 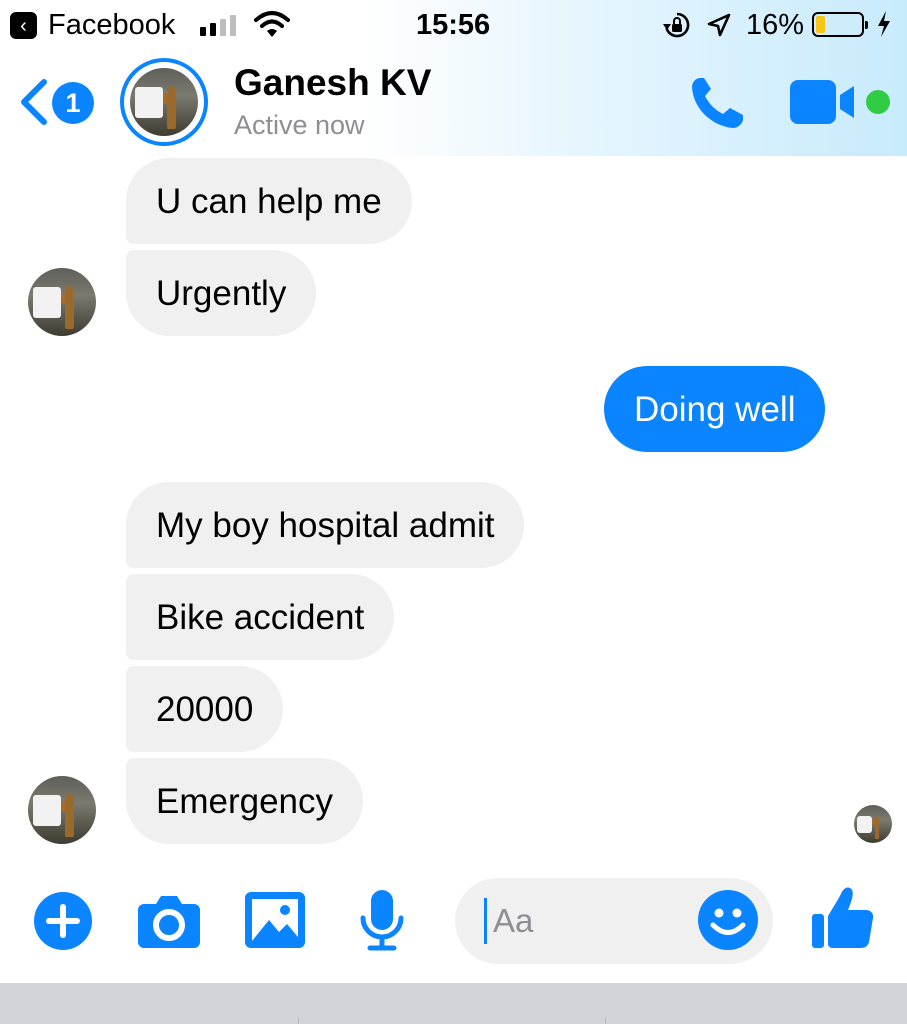 I want to click on message-incoming: Emergency, so click(x=245, y=801).